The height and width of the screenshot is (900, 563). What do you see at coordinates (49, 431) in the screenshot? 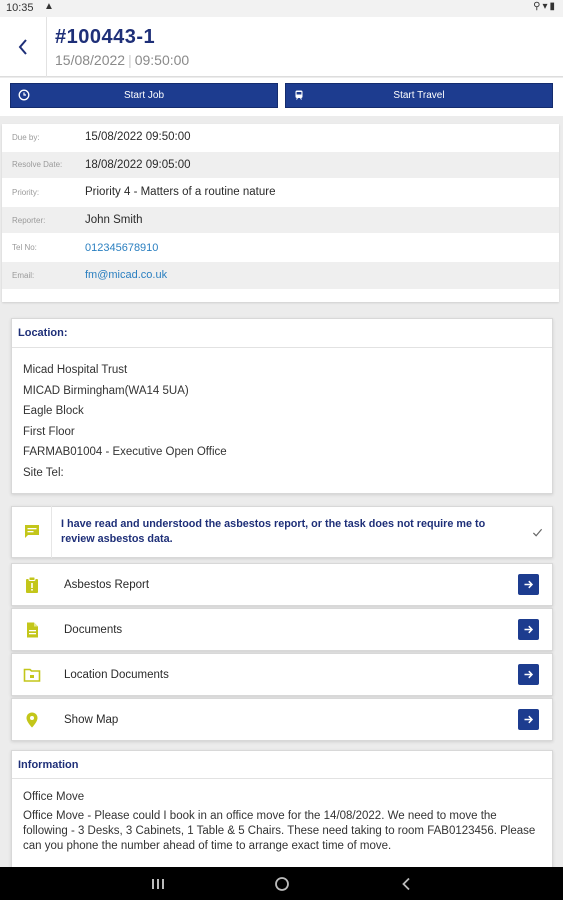
I see `location-line: First Floor` at bounding box center [49, 431].